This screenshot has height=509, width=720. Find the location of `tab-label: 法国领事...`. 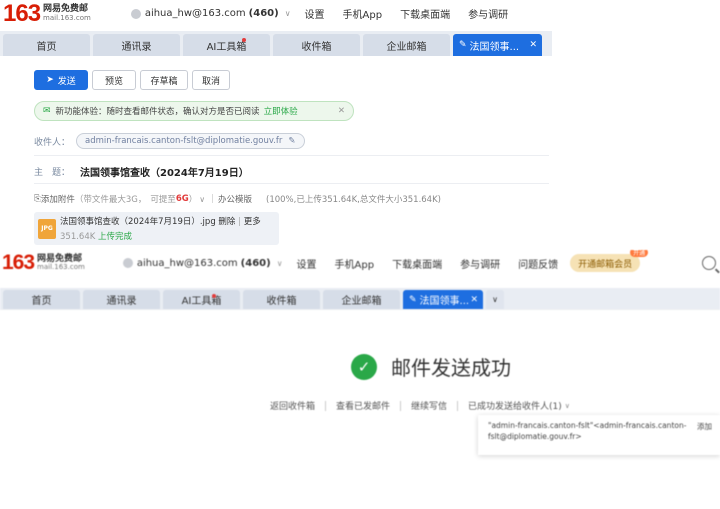

tab-label: 法国领事... is located at coordinates (494, 47).